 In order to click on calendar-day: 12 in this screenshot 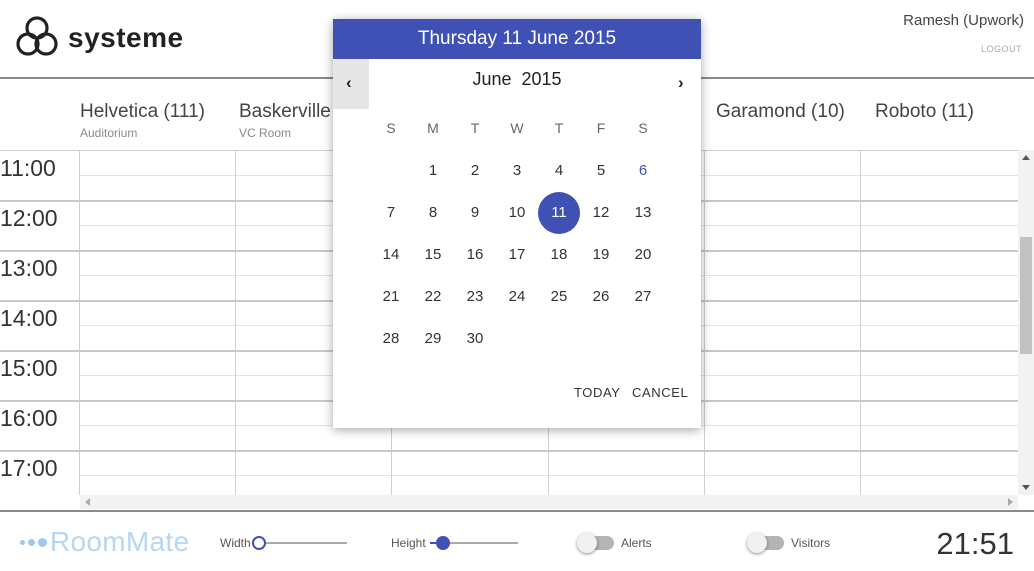, I will do `click(601, 213)`.